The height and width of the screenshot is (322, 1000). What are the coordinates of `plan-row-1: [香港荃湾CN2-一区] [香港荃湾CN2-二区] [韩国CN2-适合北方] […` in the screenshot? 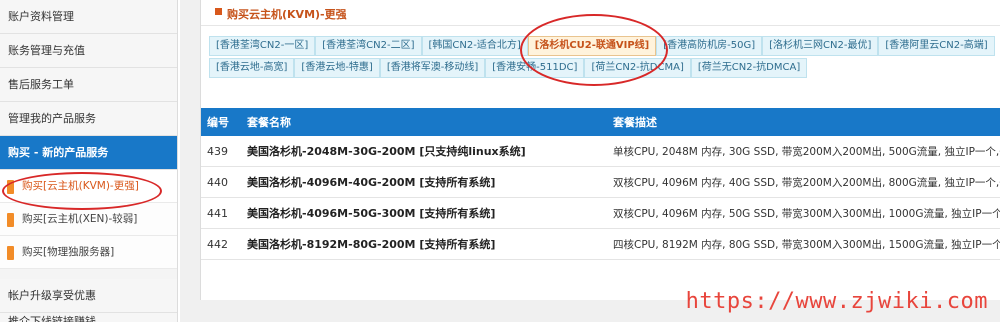 It's located at (604, 46).